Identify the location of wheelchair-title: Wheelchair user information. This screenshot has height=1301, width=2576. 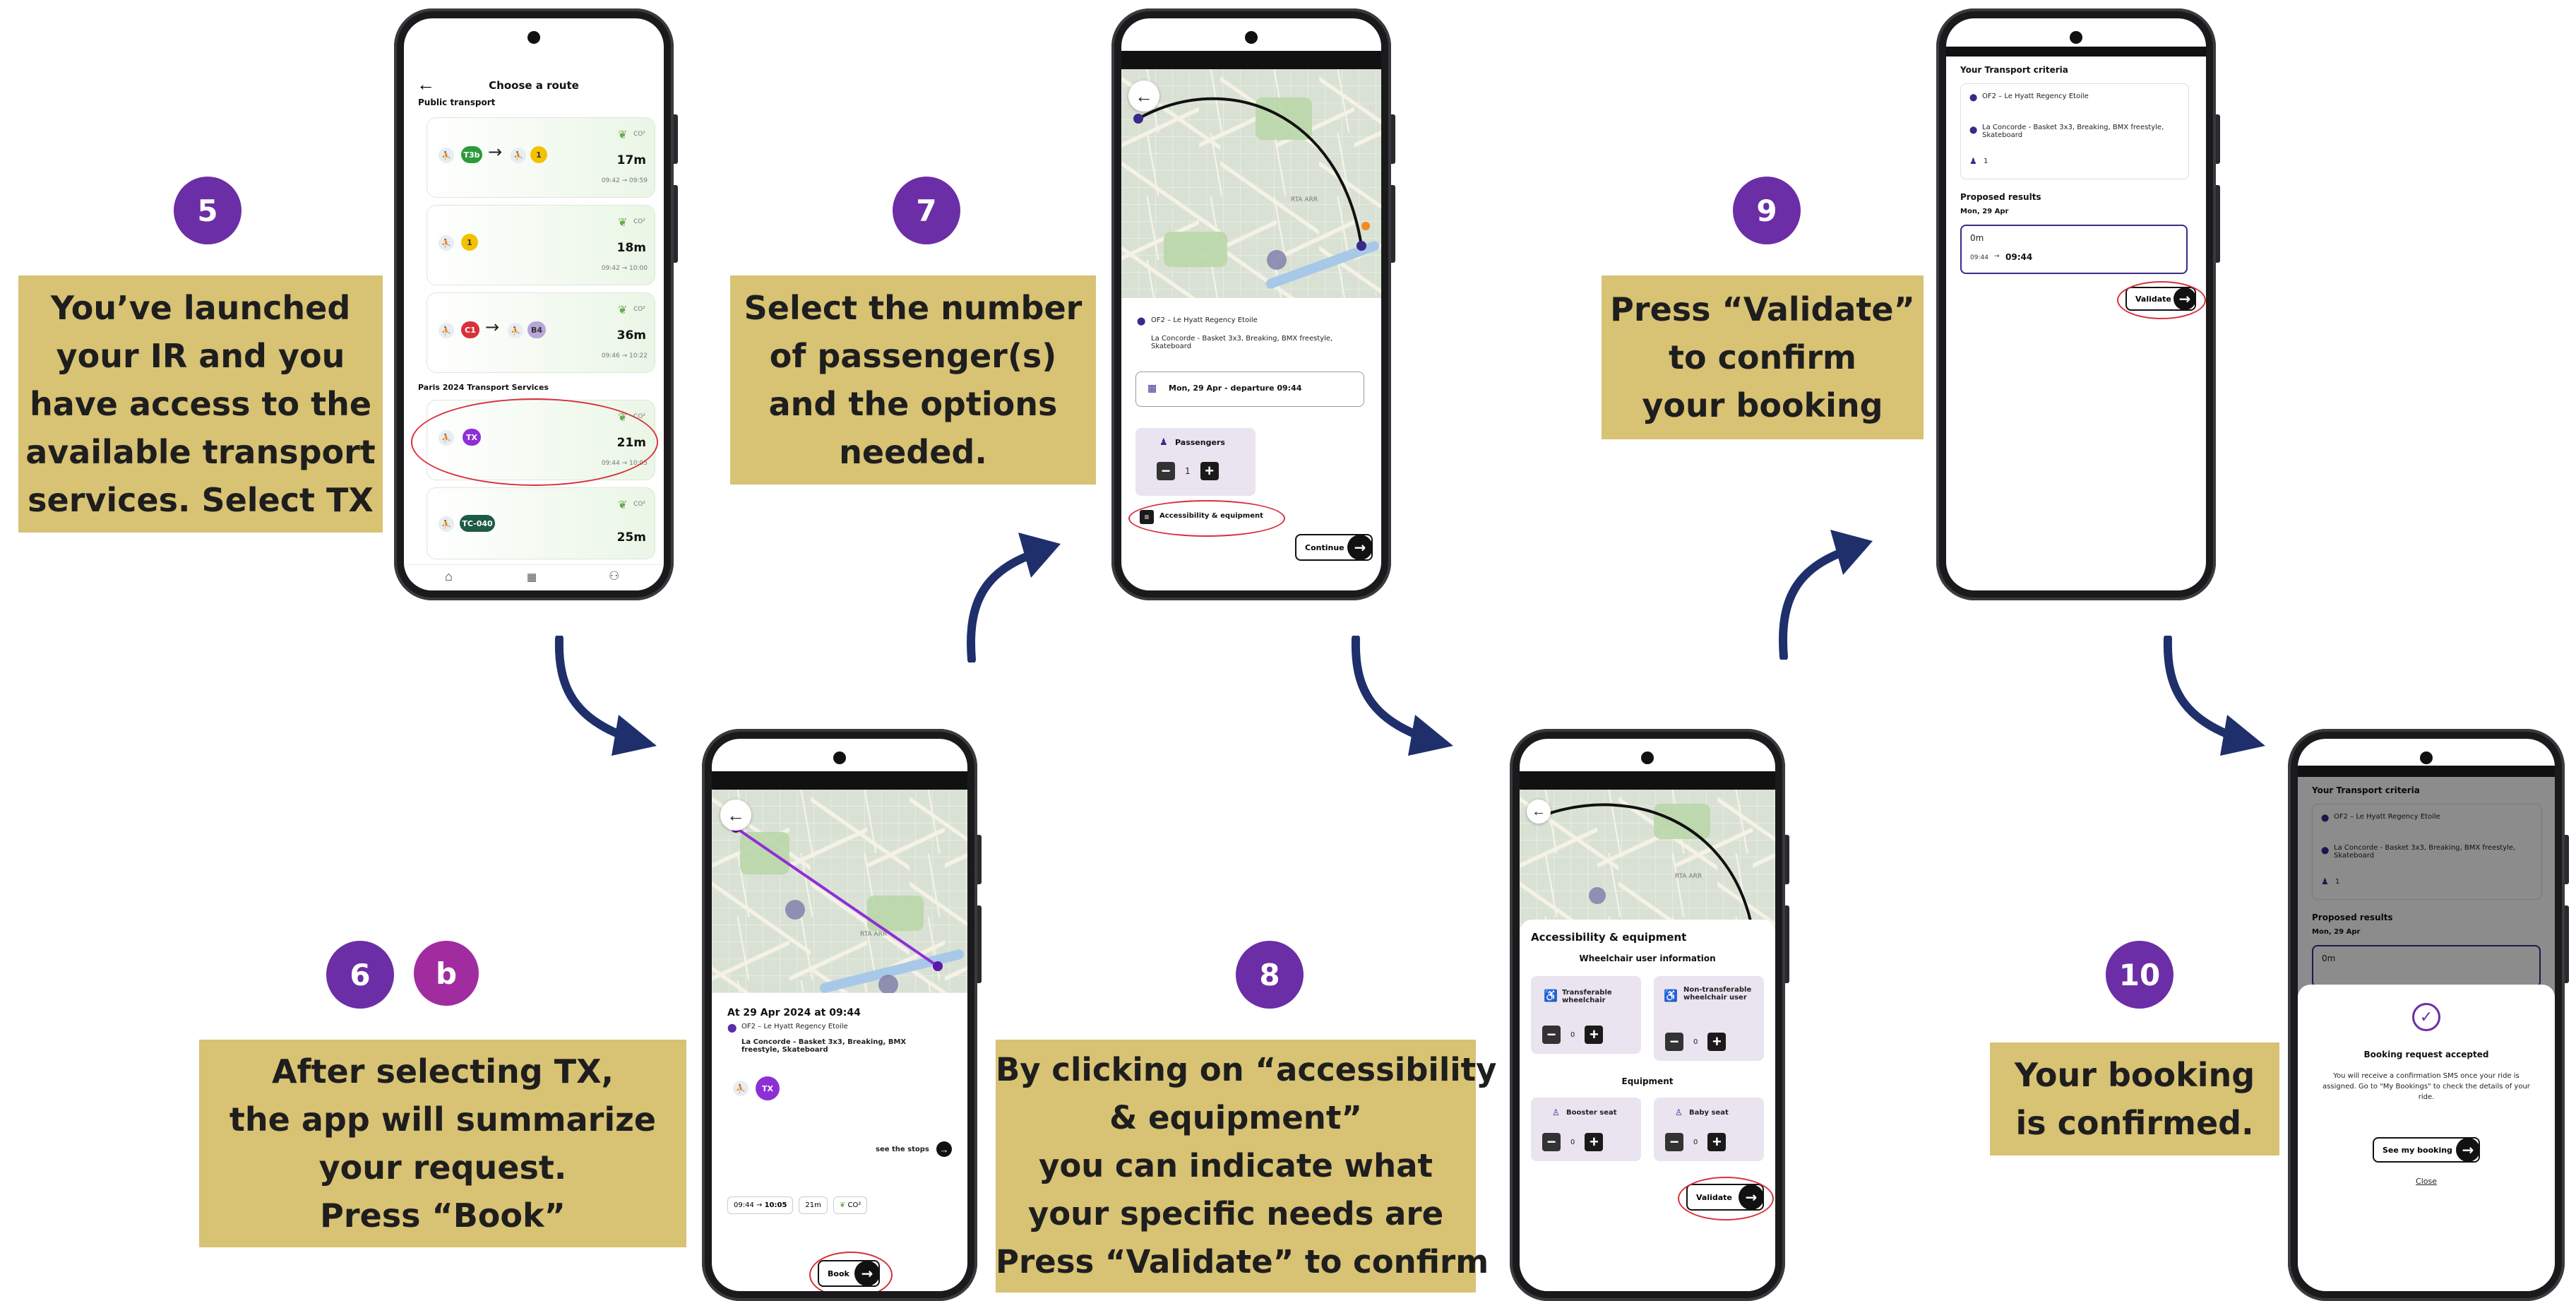
(1647, 958).